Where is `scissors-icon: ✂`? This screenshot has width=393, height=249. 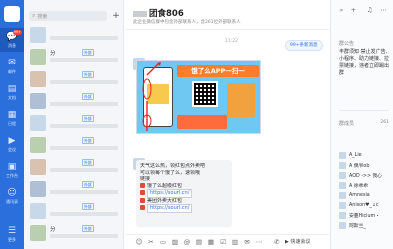 scissors-icon: ✂ is located at coordinates (151, 242).